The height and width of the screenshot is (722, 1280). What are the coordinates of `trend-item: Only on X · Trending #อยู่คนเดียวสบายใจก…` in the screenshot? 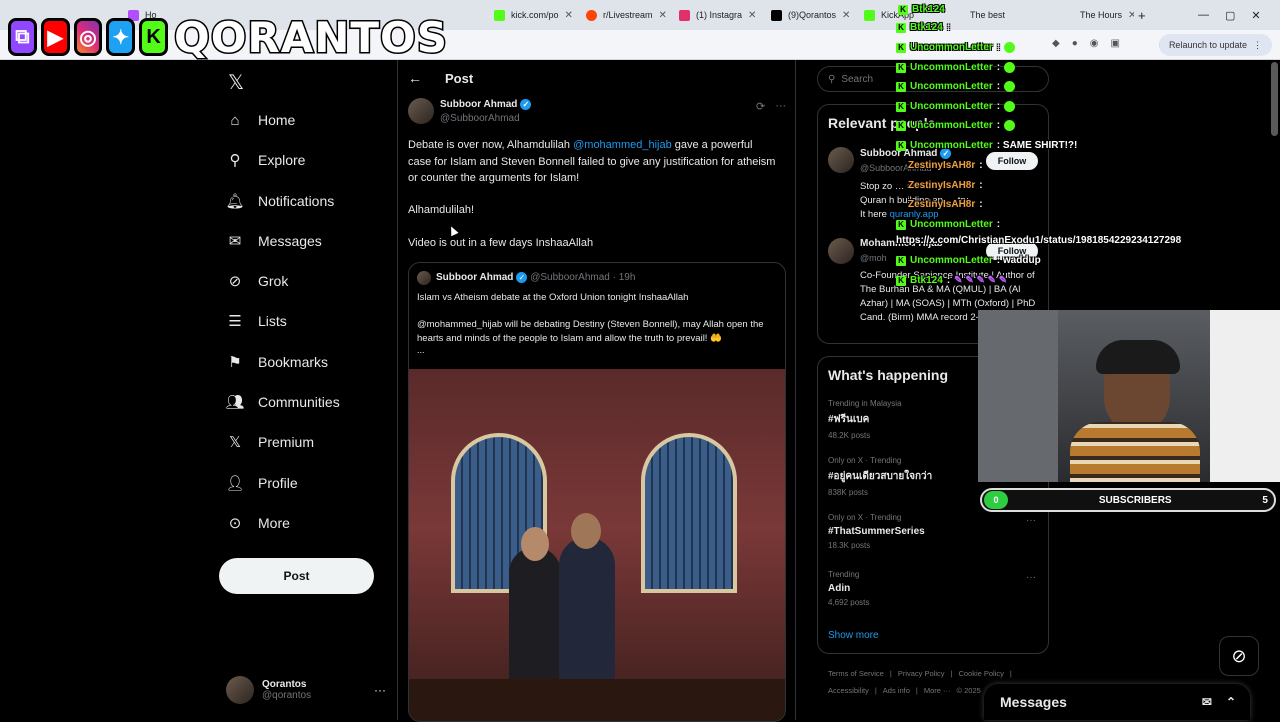 It's located at (880, 476).